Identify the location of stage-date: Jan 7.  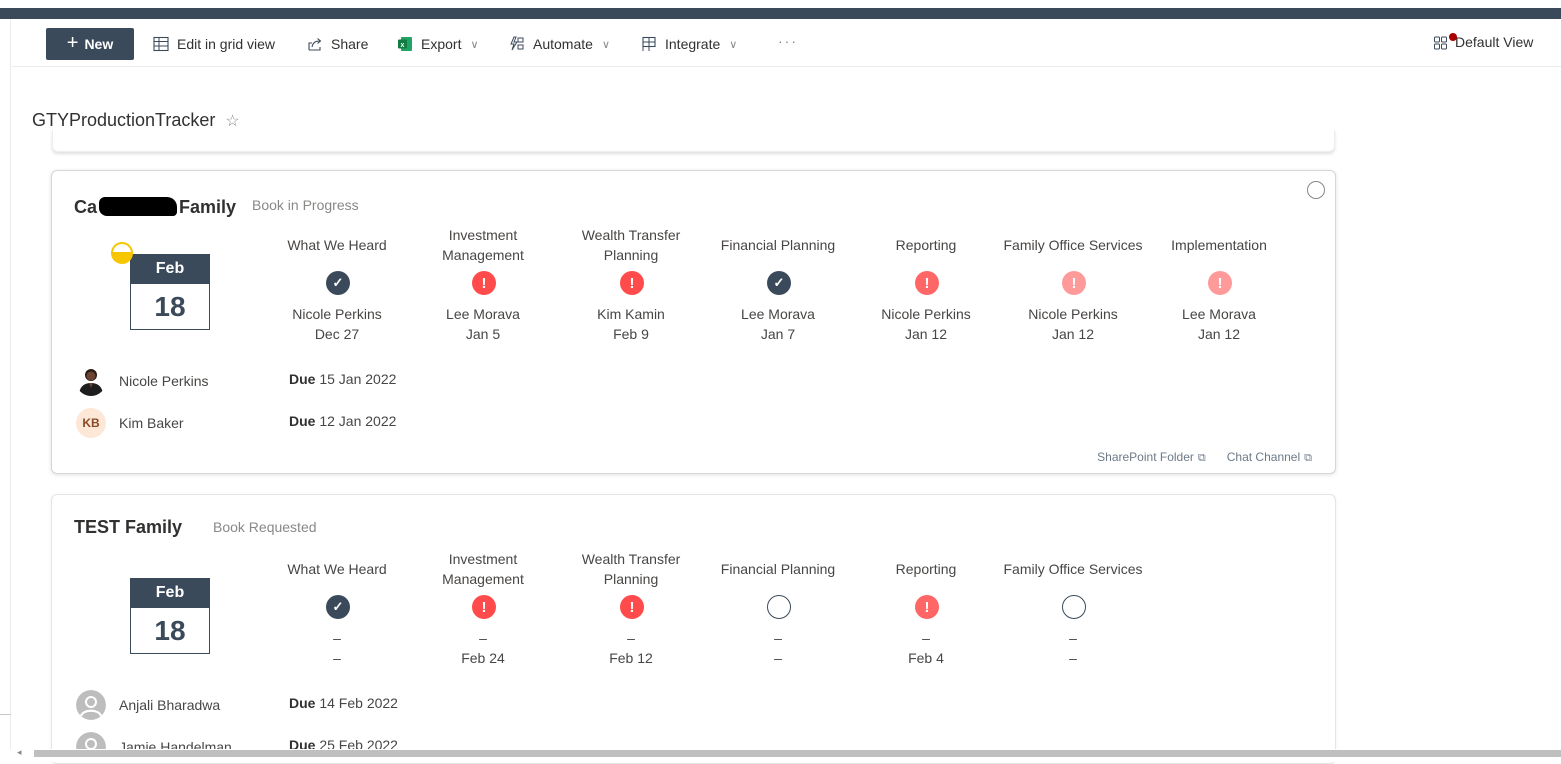
(778, 334).